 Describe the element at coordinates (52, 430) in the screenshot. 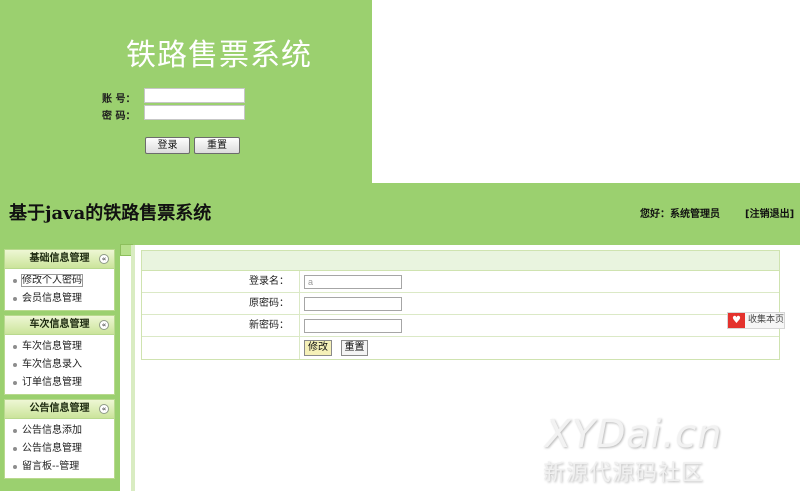

I see `sidebar-item-label: 公告信息添加` at that location.